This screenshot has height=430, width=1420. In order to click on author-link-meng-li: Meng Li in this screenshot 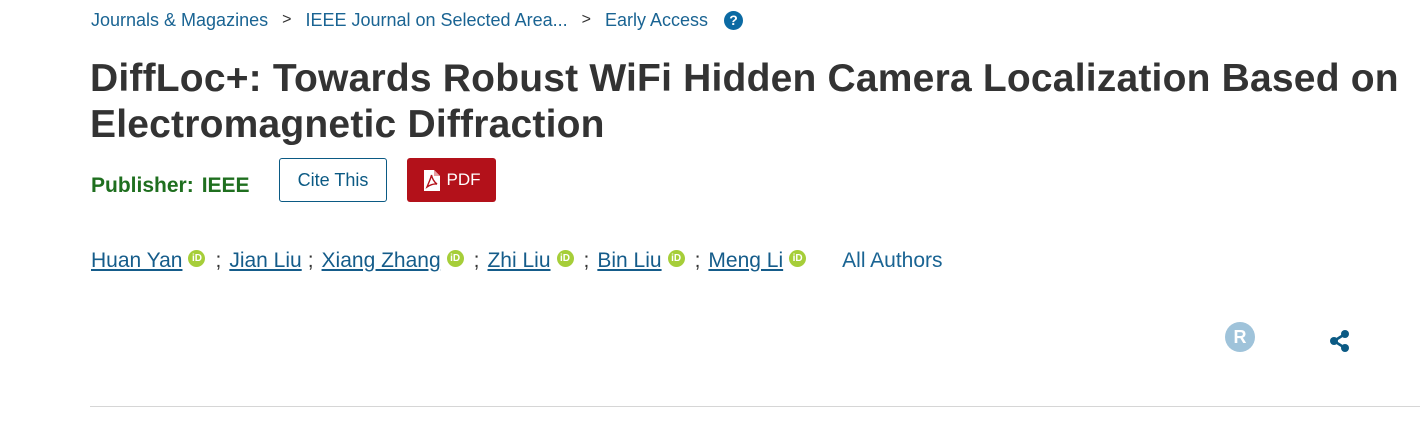, I will do `click(745, 261)`.